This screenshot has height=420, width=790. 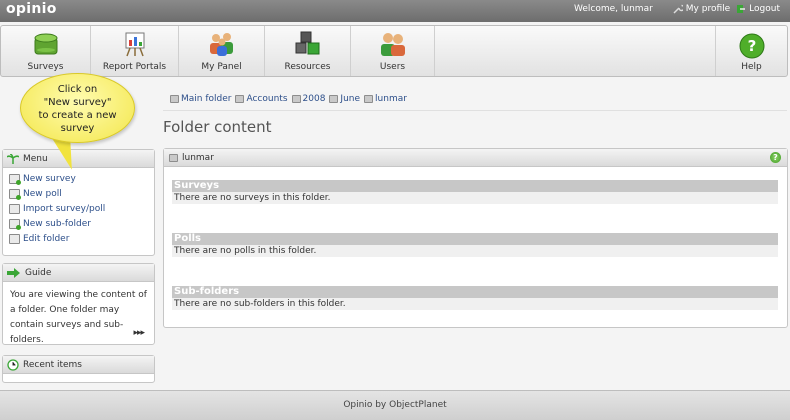 I want to click on breadcrumb: Main folder Accounts 2008 June lunmar, so click(x=288, y=99).